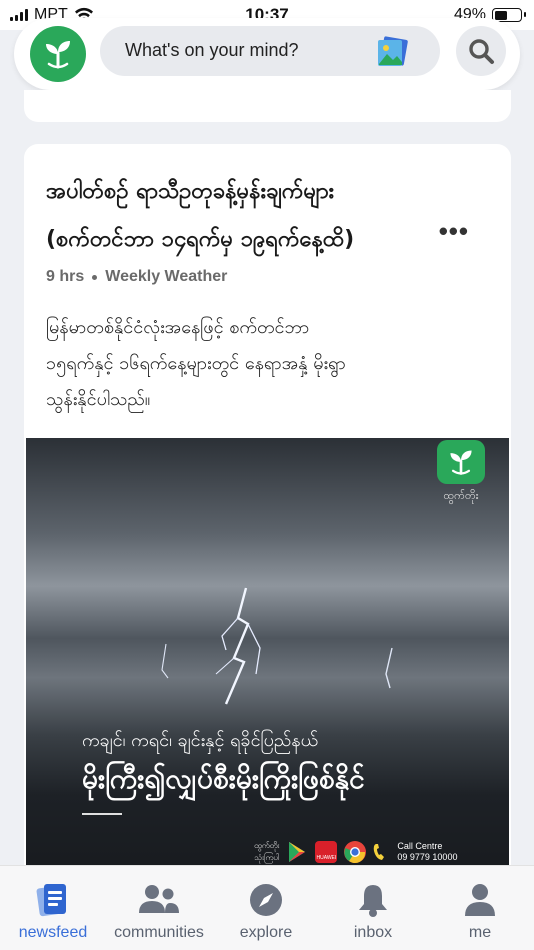  I want to click on post-title-line: (စက်တင်ဘာ ၁၄ရက်မှ ၁၉ရက်နေ့ထိ), so click(200, 239).